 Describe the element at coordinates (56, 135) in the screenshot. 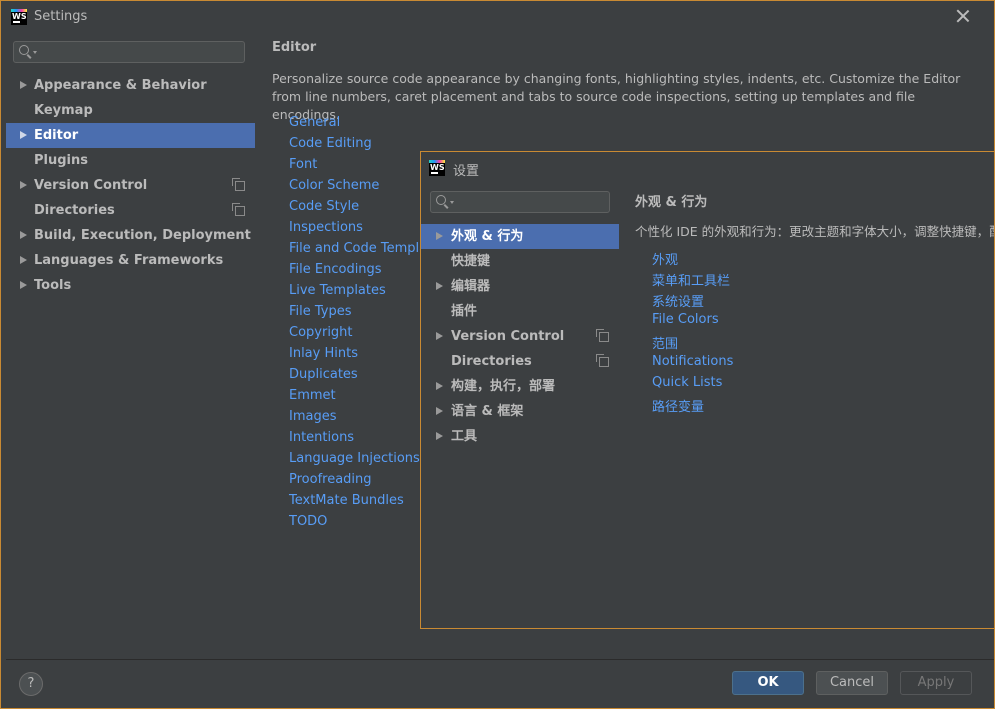

I see `tree-item-label: Editor` at that location.